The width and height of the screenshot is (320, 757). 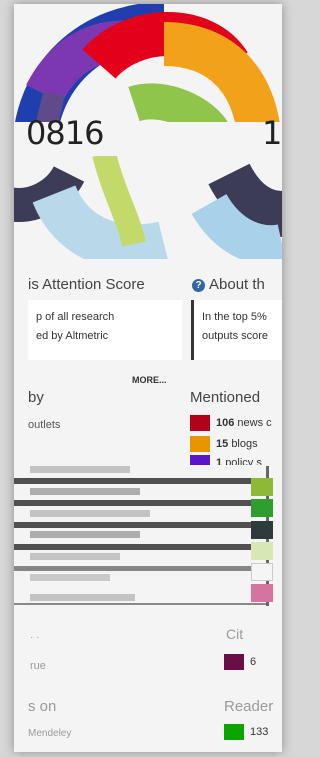 I want to click on blogs-swatch, so click(x=200, y=444).